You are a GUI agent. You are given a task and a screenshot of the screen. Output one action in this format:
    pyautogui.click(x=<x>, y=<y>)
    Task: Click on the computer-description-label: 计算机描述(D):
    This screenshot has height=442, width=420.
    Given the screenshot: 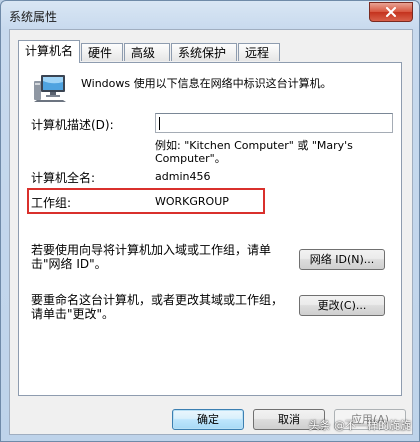 What is the action you would take?
    pyautogui.click(x=72, y=125)
    